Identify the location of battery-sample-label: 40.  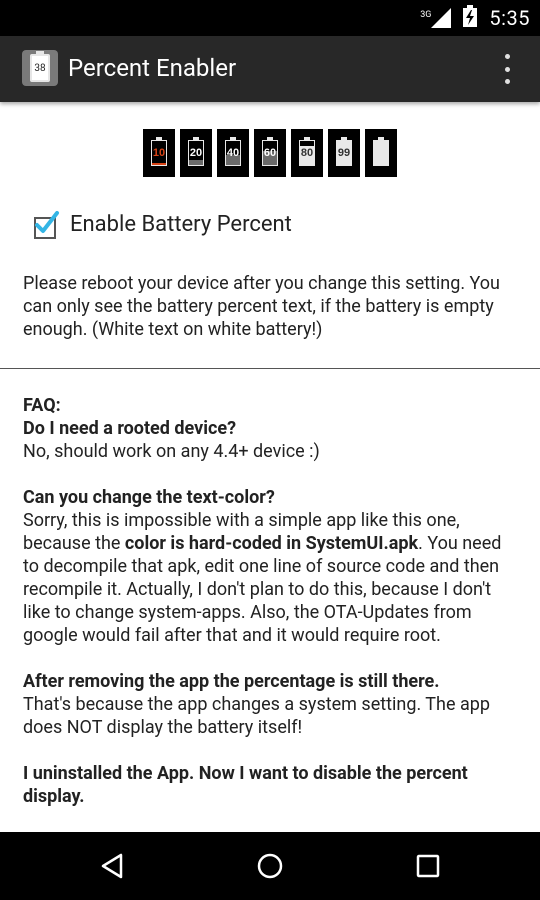
(233, 153).